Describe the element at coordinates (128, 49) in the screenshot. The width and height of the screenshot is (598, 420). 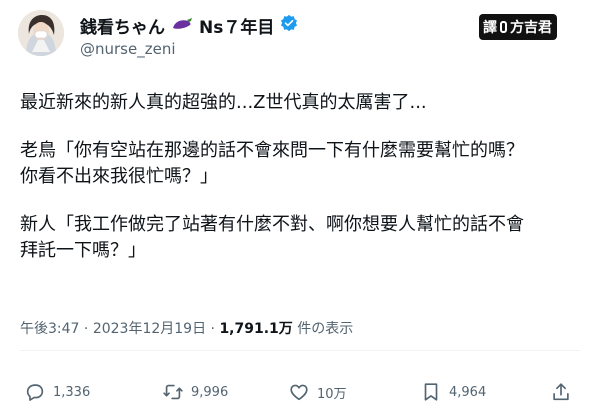
I see `author-handle: @nurse_zeni` at that location.